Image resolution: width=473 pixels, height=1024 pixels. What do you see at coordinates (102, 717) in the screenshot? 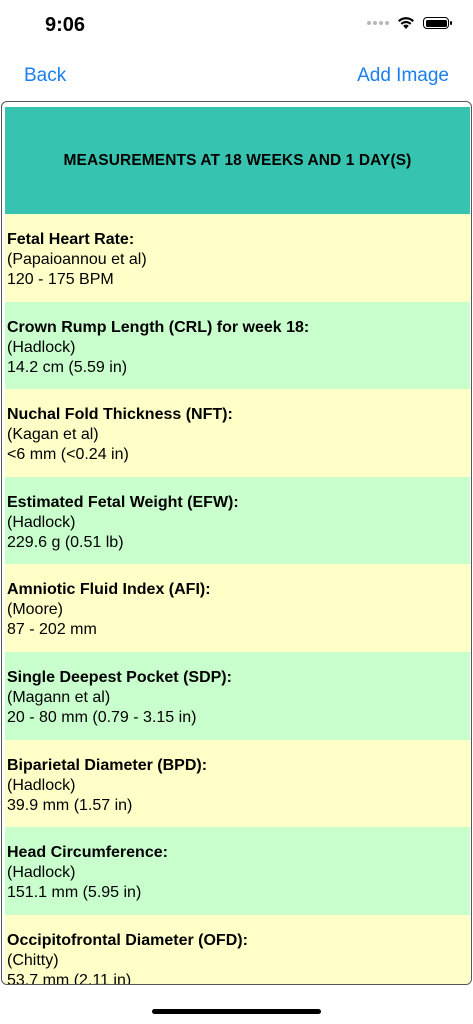
I see `measurement-value: 20 - 80 mm (0.79 - 3.15 in)` at bounding box center [102, 717].